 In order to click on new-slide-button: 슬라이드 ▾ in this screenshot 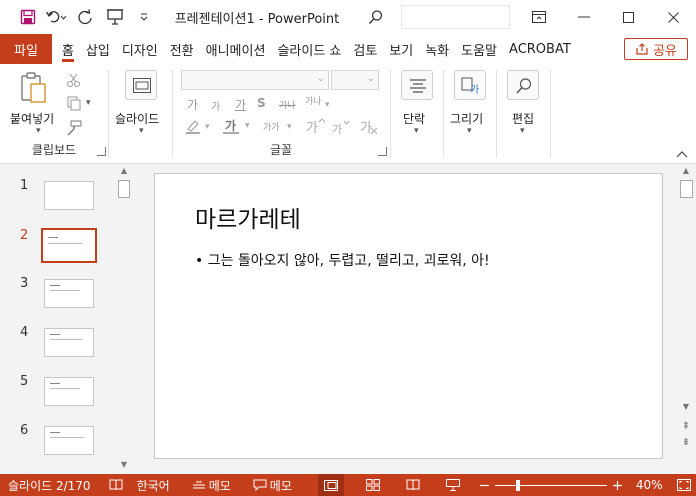, I will do `click(141, 103)`.